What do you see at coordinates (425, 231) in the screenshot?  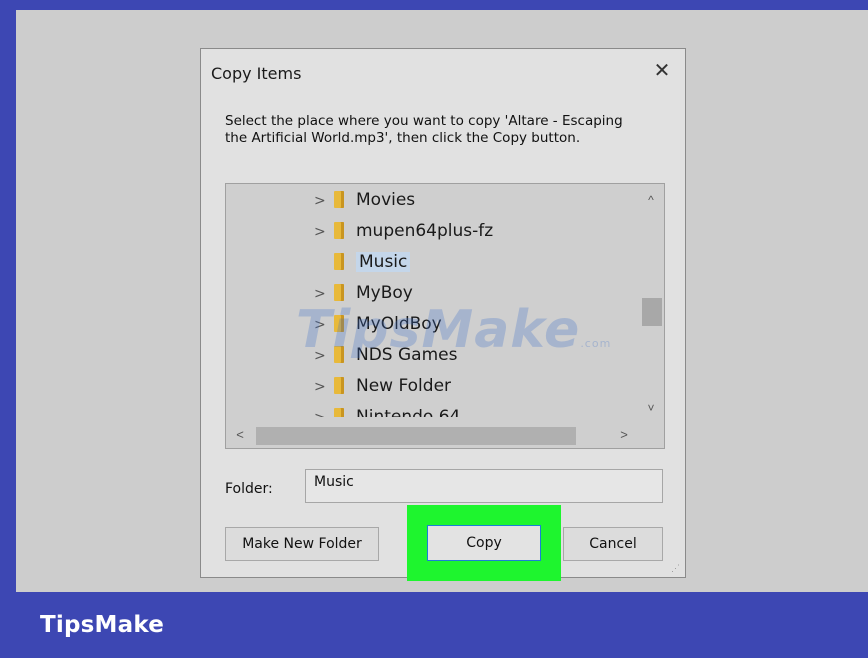 I see `tree-item-label: mupen64plus-fz` at bounding box center [425, 231].